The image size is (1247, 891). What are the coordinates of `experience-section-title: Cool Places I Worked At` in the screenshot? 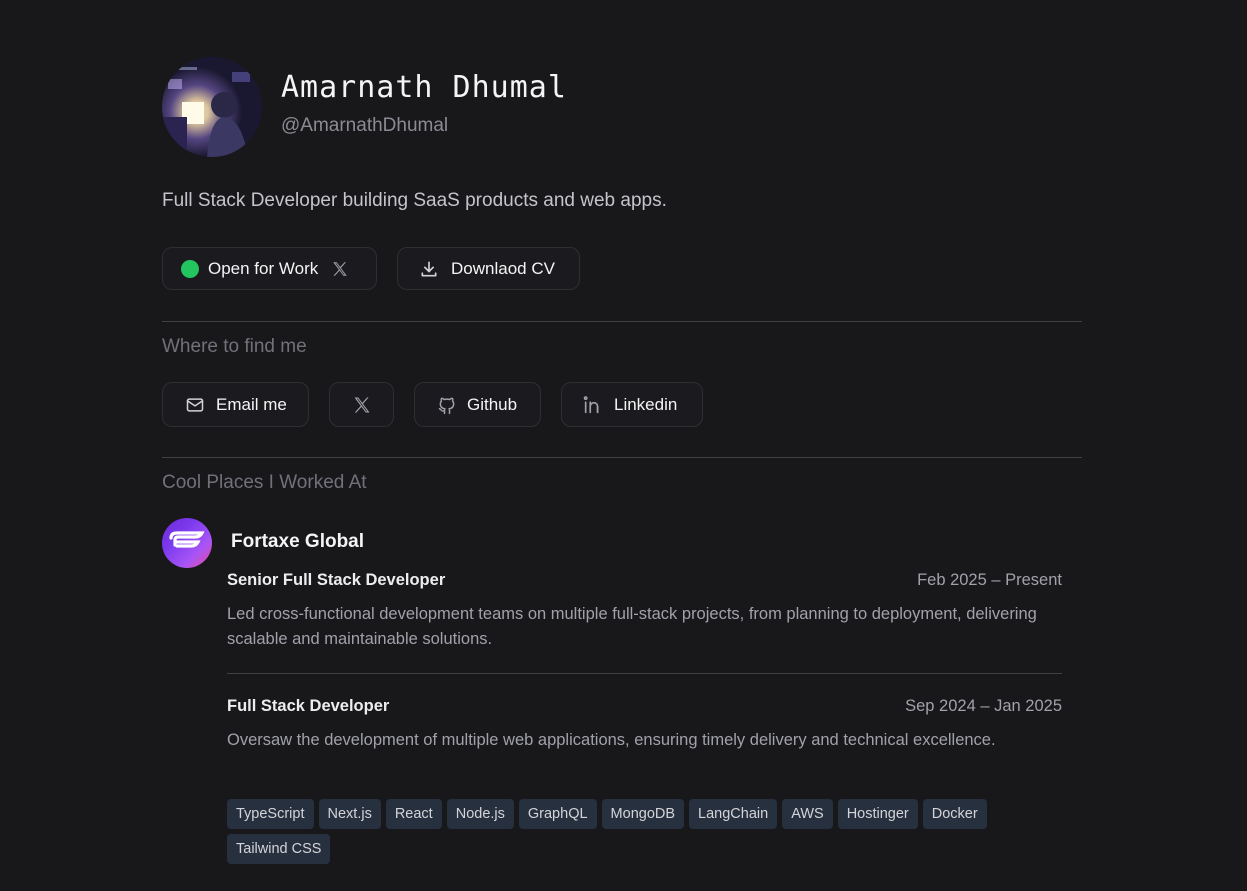 It's located at (264, 482).